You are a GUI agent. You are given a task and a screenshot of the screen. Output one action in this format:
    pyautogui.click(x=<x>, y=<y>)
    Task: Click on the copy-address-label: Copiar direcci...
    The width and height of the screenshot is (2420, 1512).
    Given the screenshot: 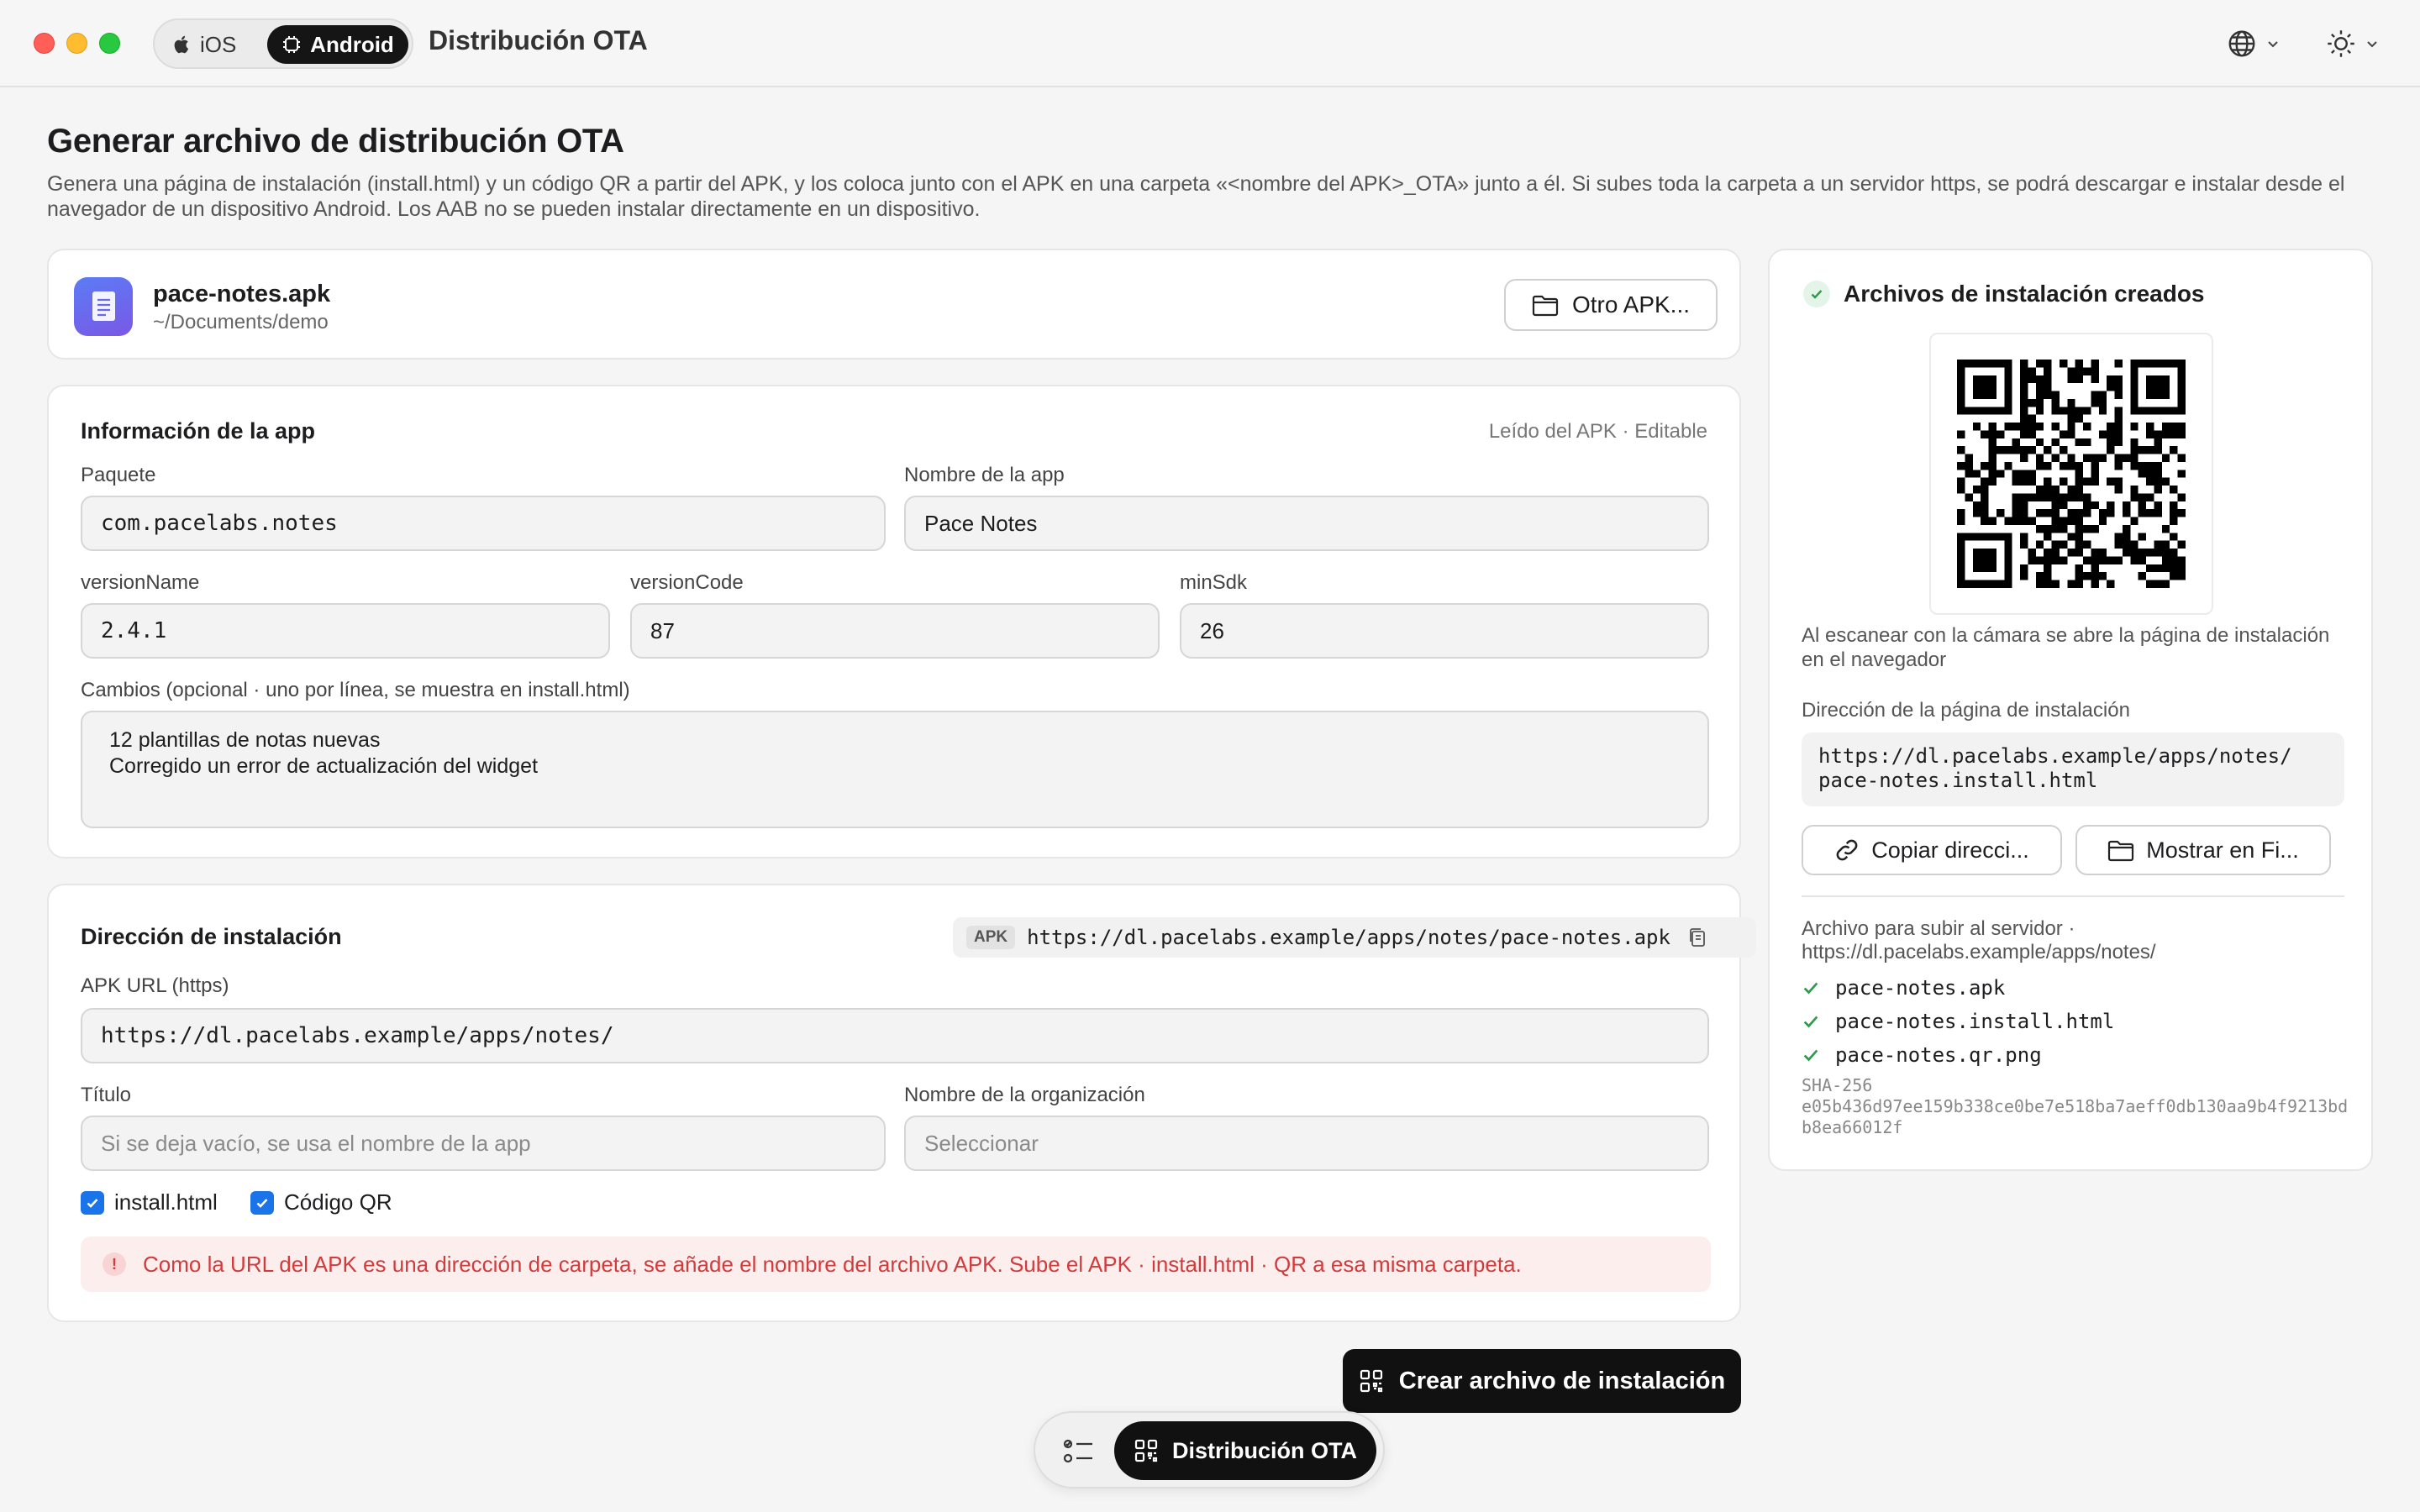 What is the action you would take?
    pyautogui.click(x=1950, y=850)
    